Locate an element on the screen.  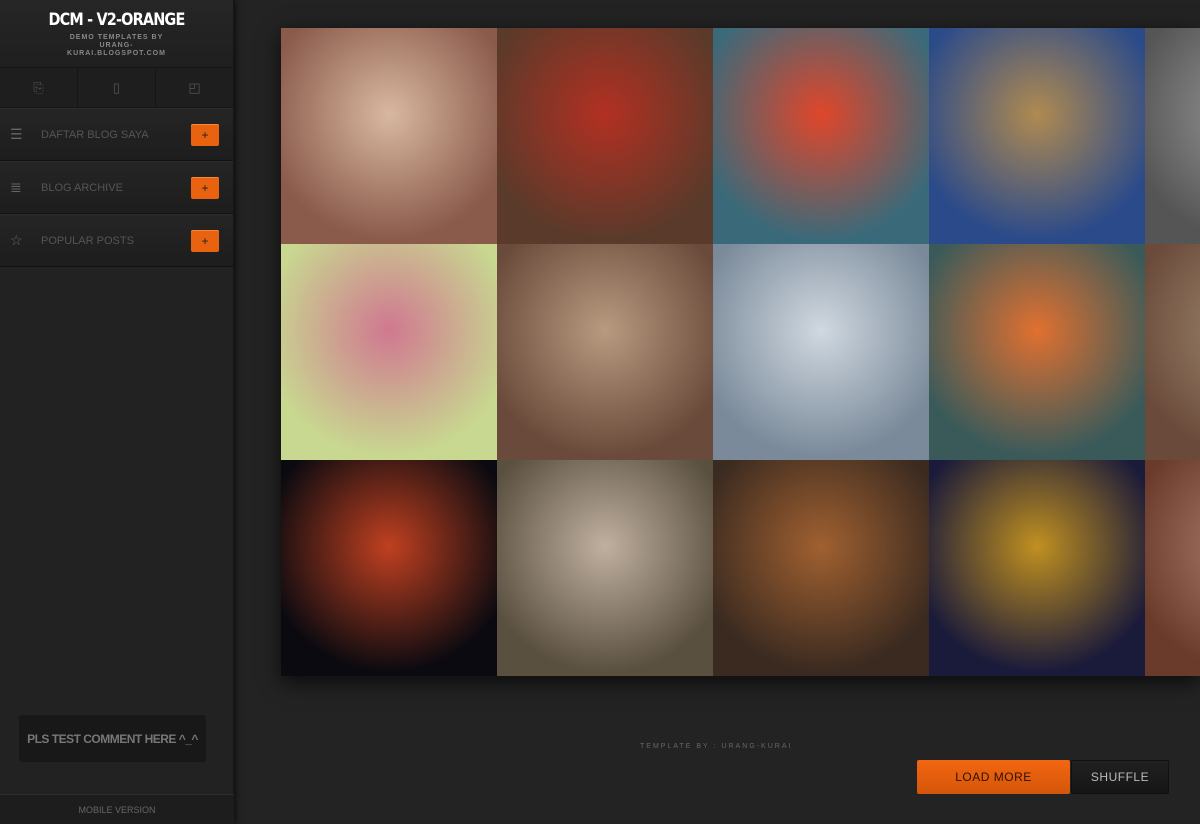
shuffle-button: SHUFFLE is located at coordinates (1120, 777).